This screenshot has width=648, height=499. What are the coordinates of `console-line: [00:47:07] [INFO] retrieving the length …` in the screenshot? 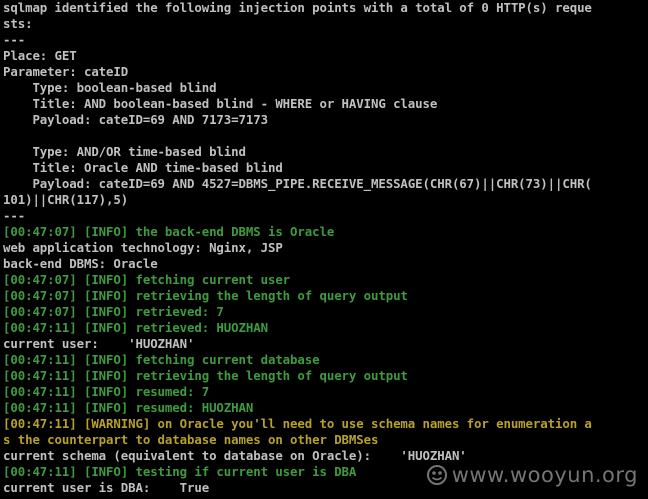 It's located at (205, 295).